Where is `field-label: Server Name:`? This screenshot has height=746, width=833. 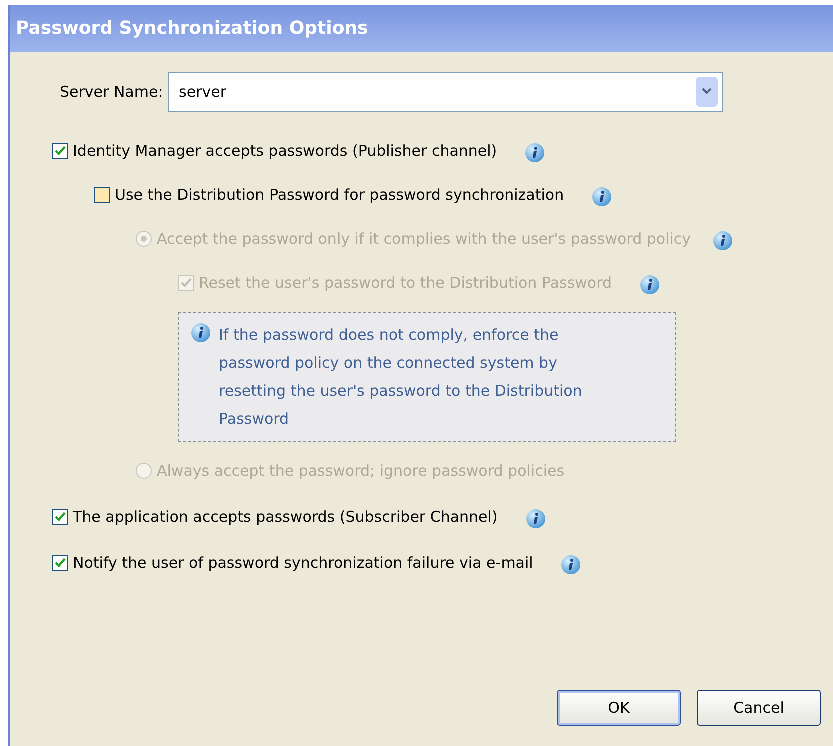
field-label: Server Name: is located at coordinates (112, 92).